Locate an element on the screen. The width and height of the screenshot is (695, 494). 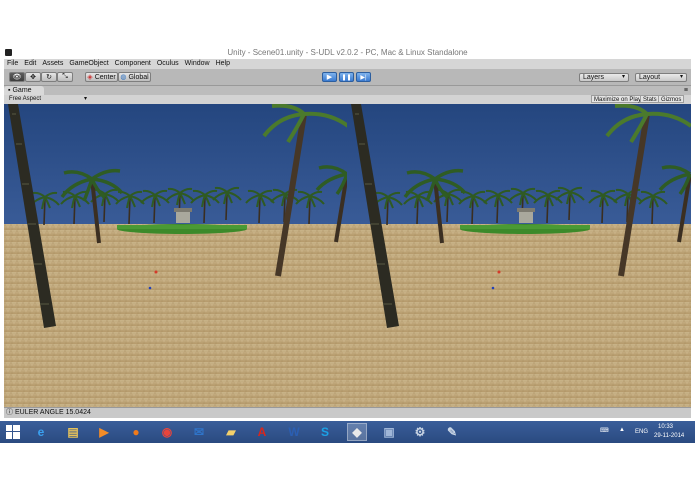
game-tab-label: Game is located at coordinates (22, 90).